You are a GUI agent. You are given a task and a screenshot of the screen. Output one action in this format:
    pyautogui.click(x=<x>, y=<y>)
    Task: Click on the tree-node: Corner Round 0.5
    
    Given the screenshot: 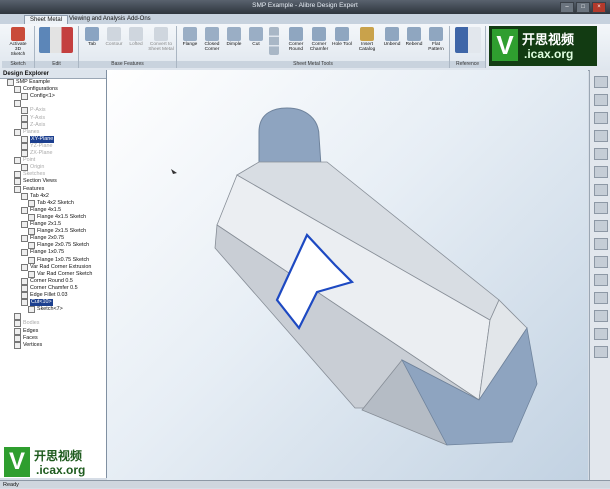 What is the action you would take?
    pyautogui.click(x=47, y=281)
    